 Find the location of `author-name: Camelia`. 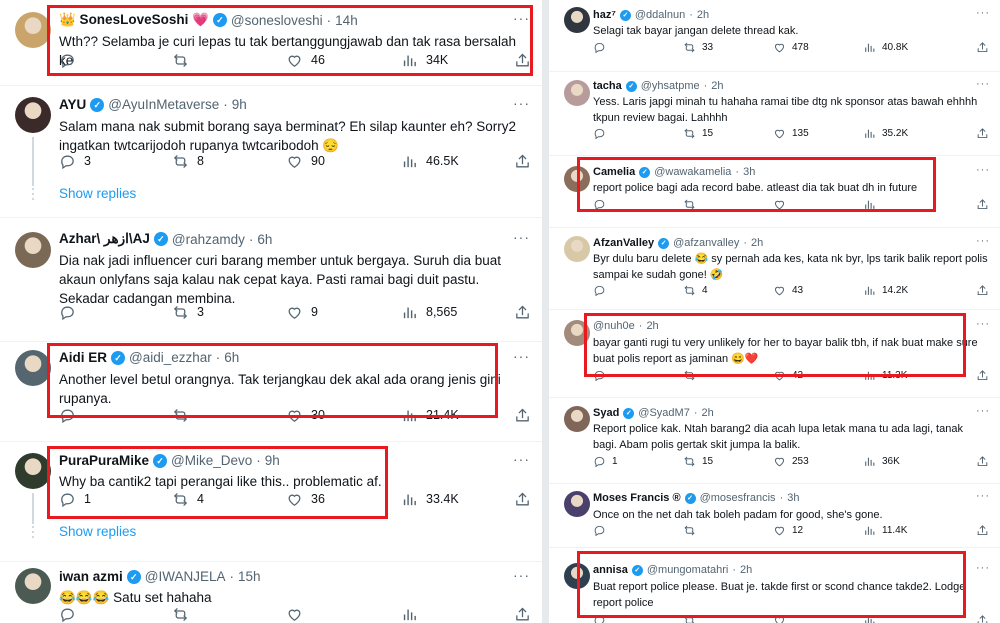

author-name: Camelia is located at coordinates (614, 172).